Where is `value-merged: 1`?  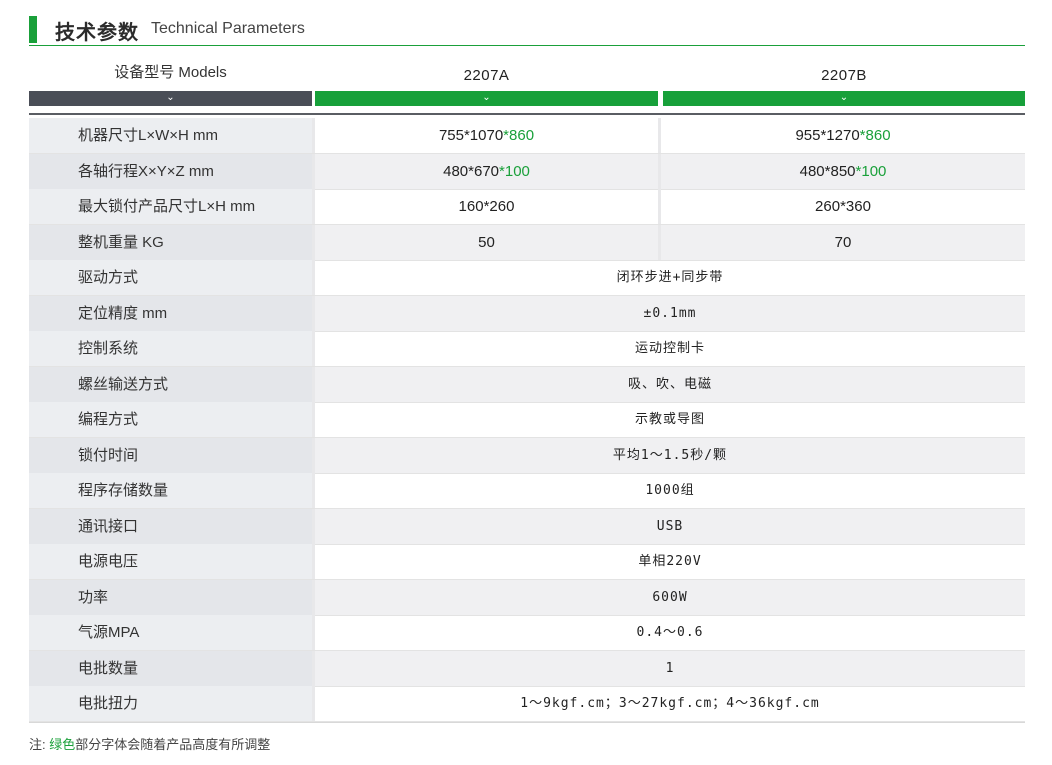
value-merged: 1 is located at coordinates (670, 668).